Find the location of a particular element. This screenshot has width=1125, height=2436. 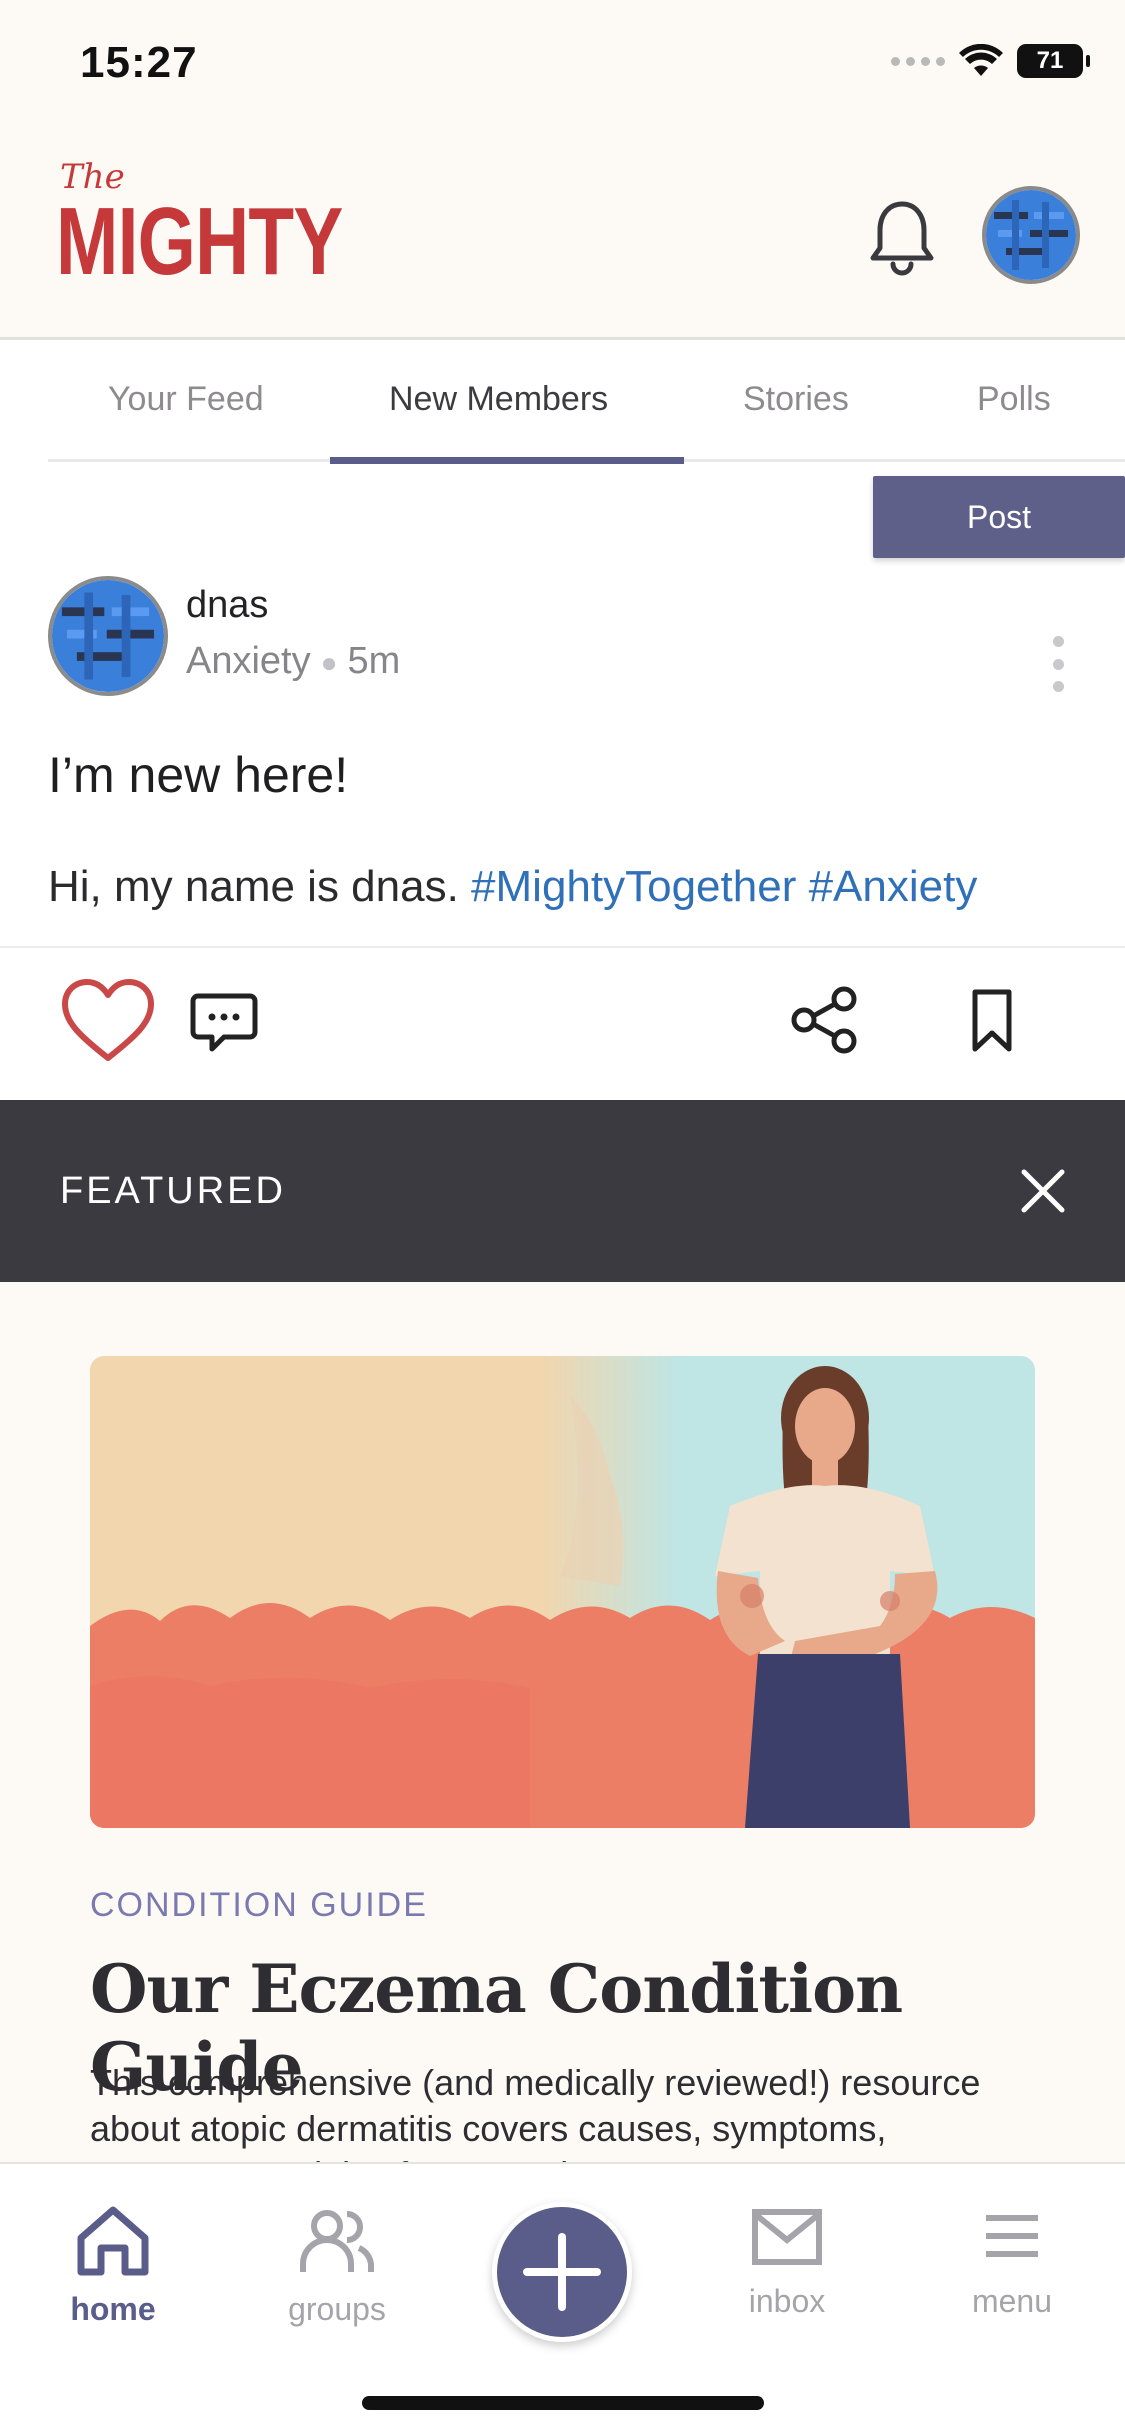

the-mighty-logo: The MIGHTY is located at coordinates (239, 225).